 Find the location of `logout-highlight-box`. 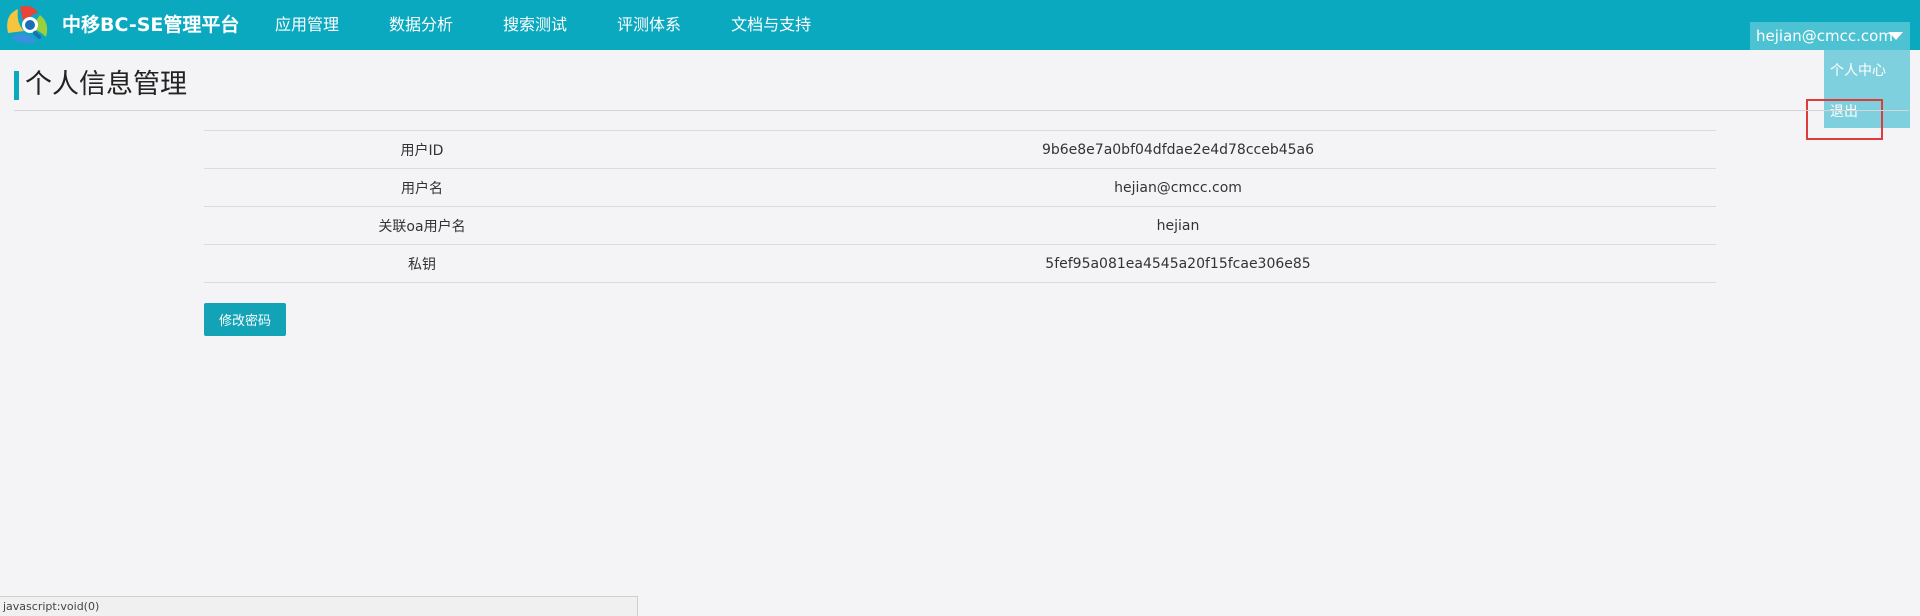

logout-highlight-box is located at coordinates (1844, 119).